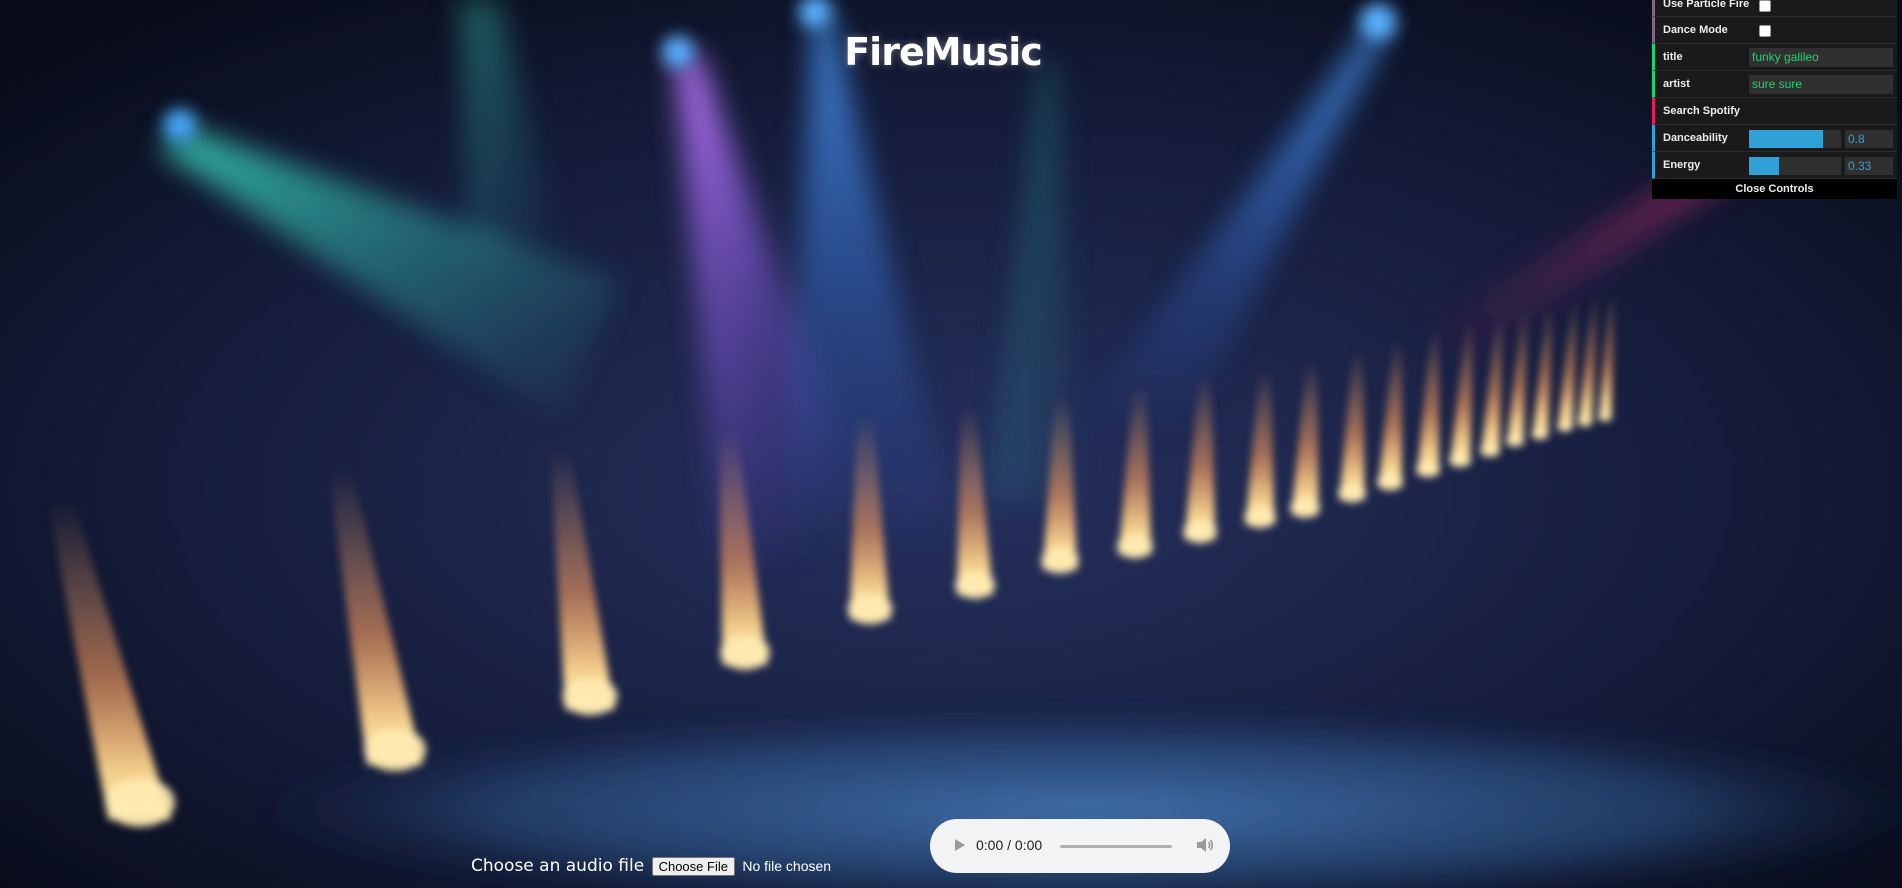 This screenshot has height=888, width=1902. Describe the element at coordinates (1774, 8) in the screenshot. I see `use-particle-fire-row: Use Particle Fire` at that location.